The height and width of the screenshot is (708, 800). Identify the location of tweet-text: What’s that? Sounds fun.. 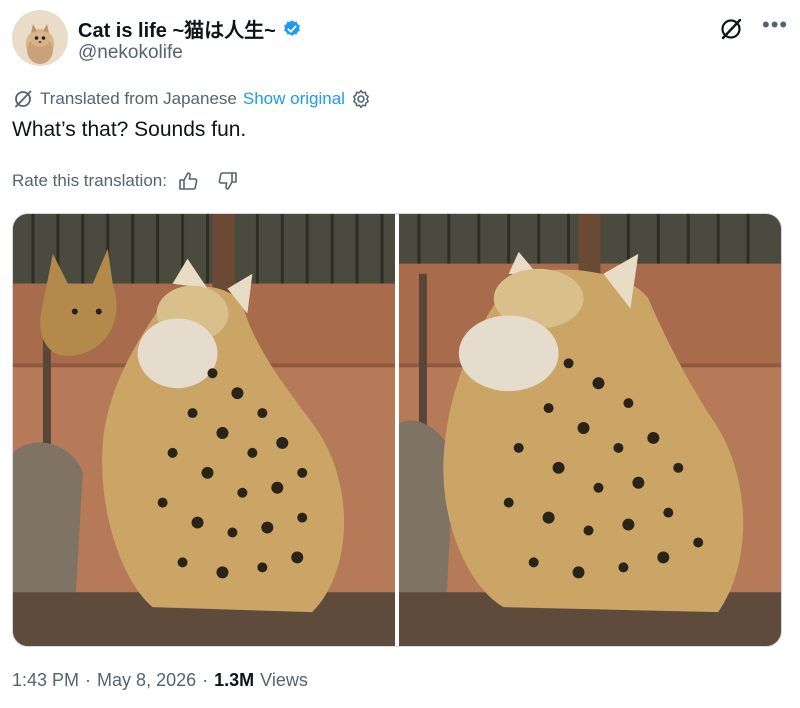
(129, 129).